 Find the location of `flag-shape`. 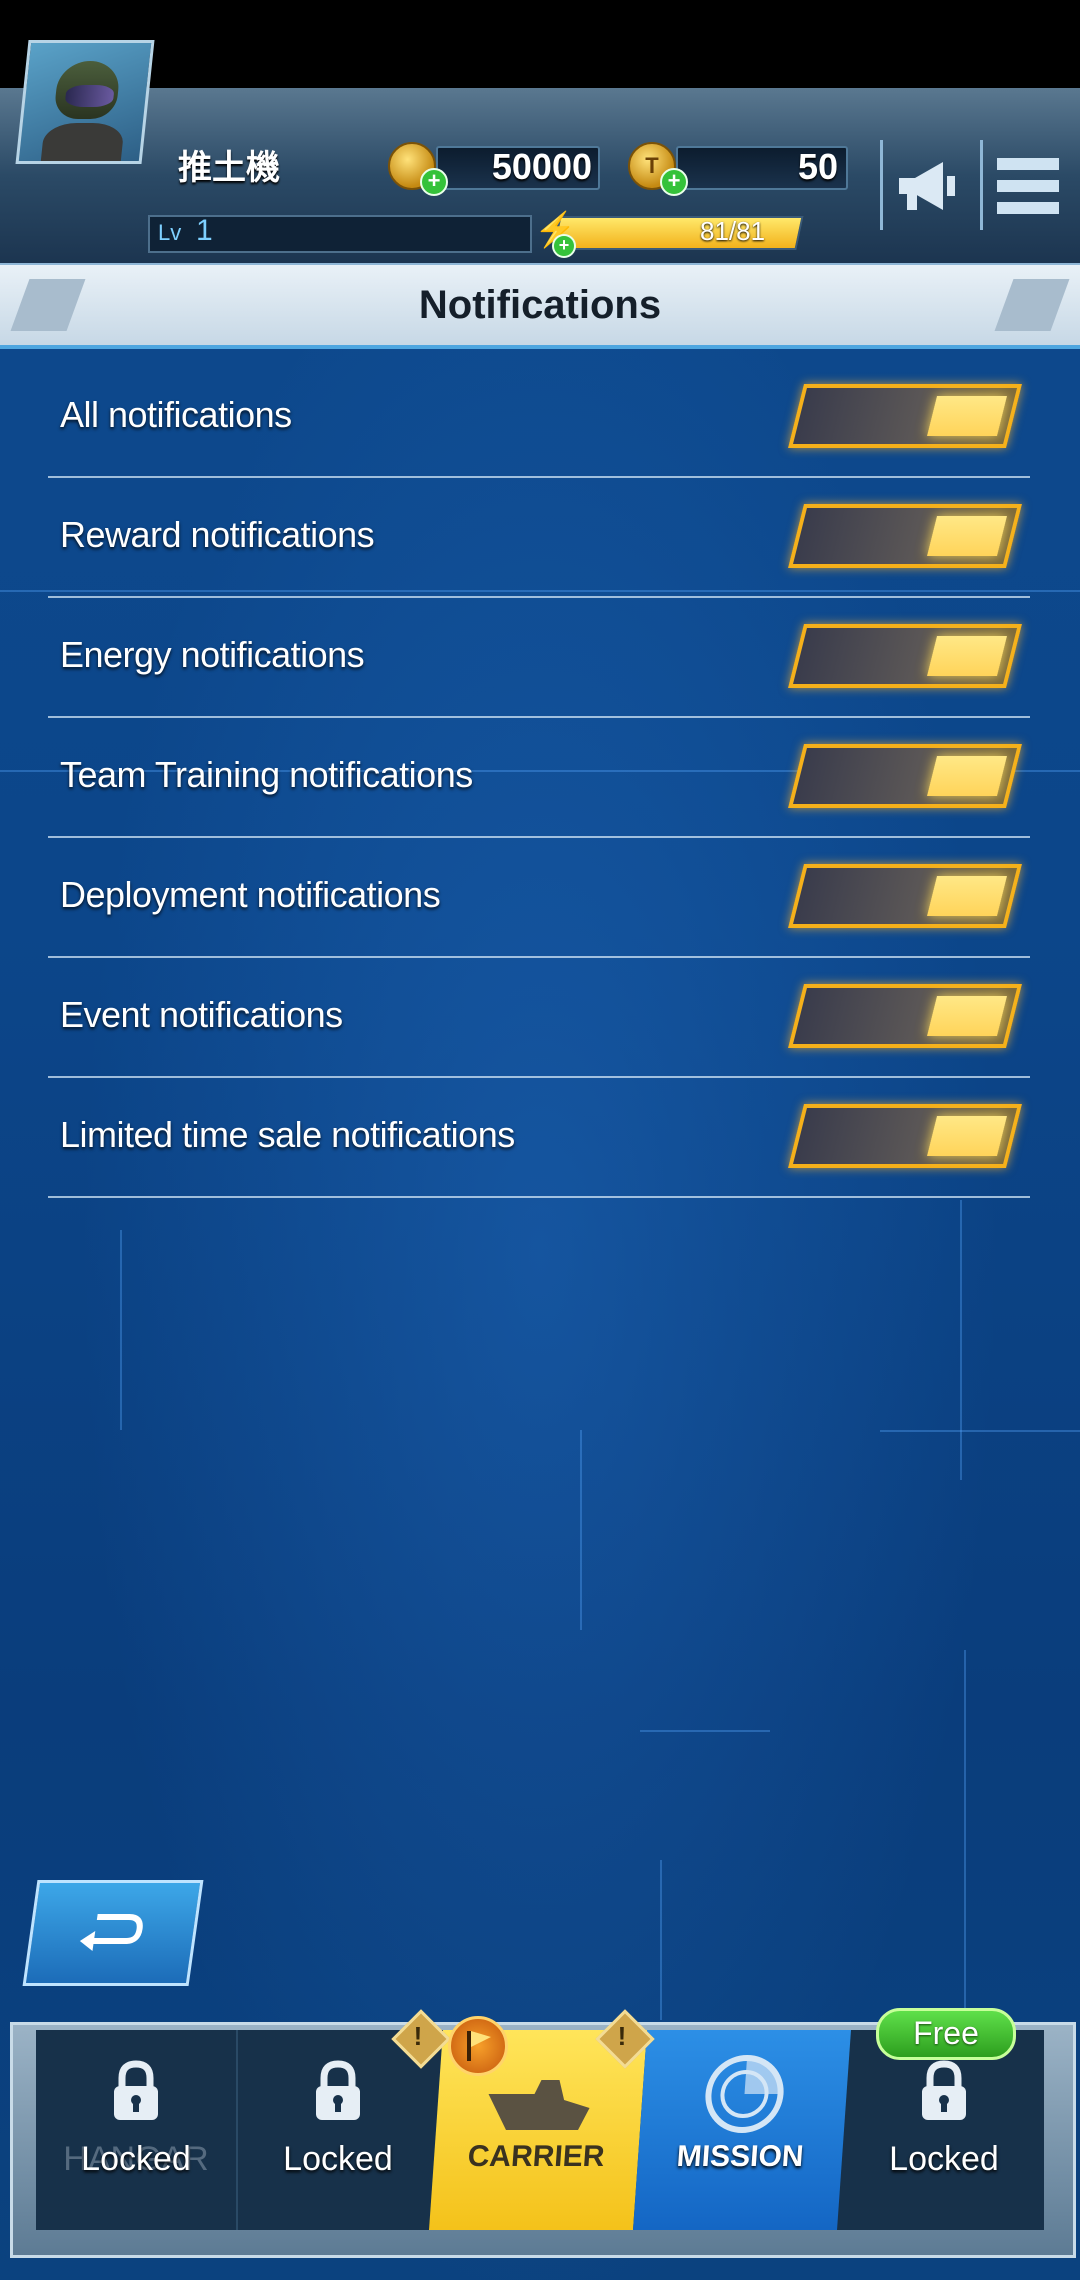

flag-shape is located at coordinates (479, 2046).